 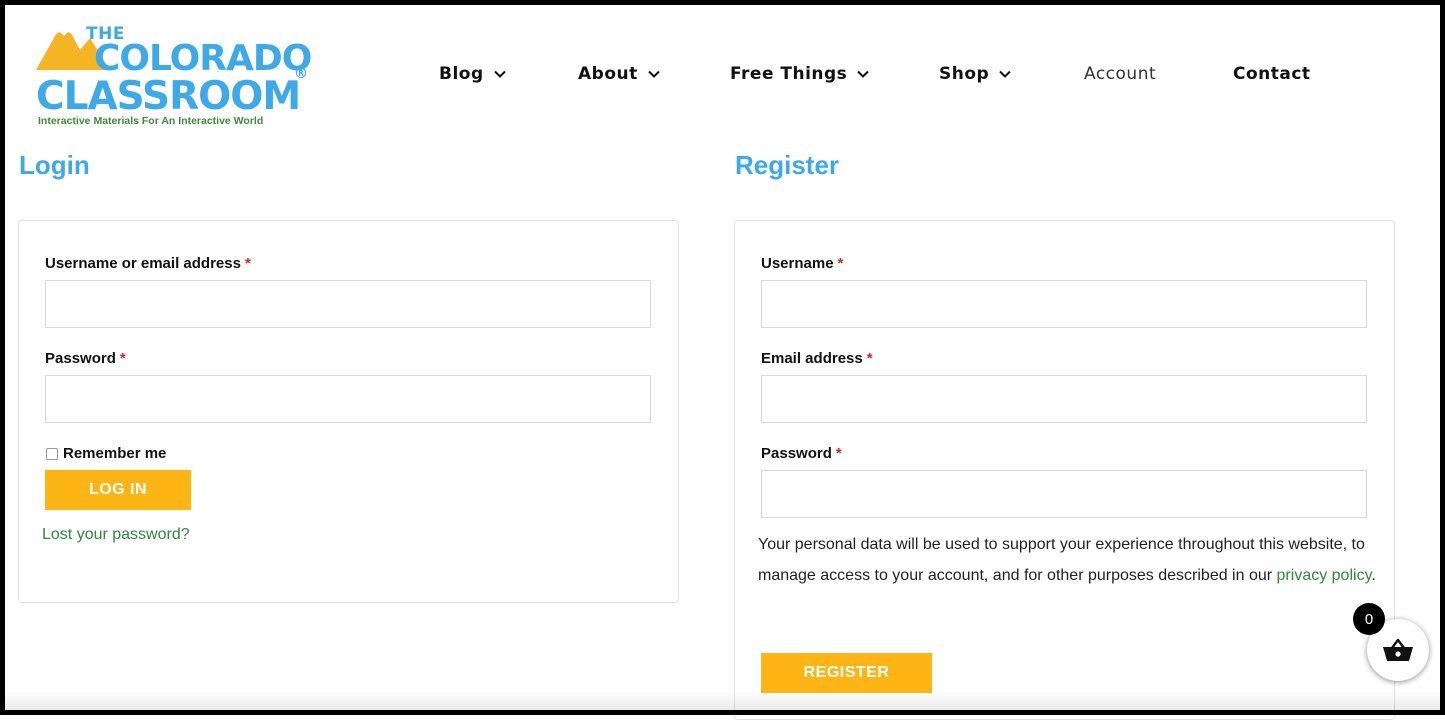 I want to click on register-email-input, so click(x=1064, y=399).